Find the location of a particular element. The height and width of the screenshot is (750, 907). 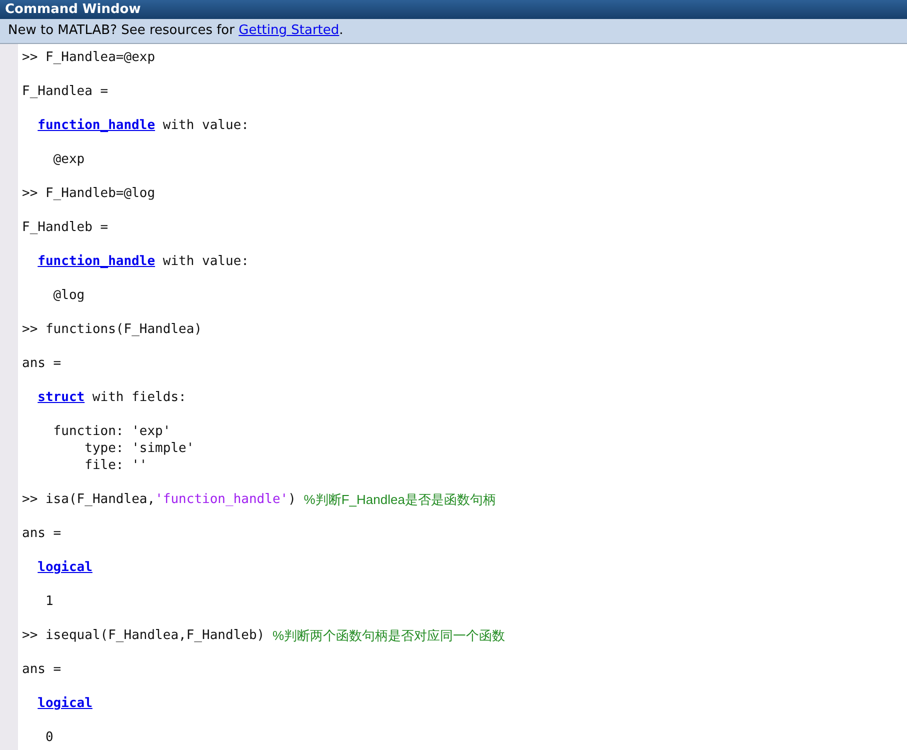

doc-link: struct is located at coordinates (61, 397).